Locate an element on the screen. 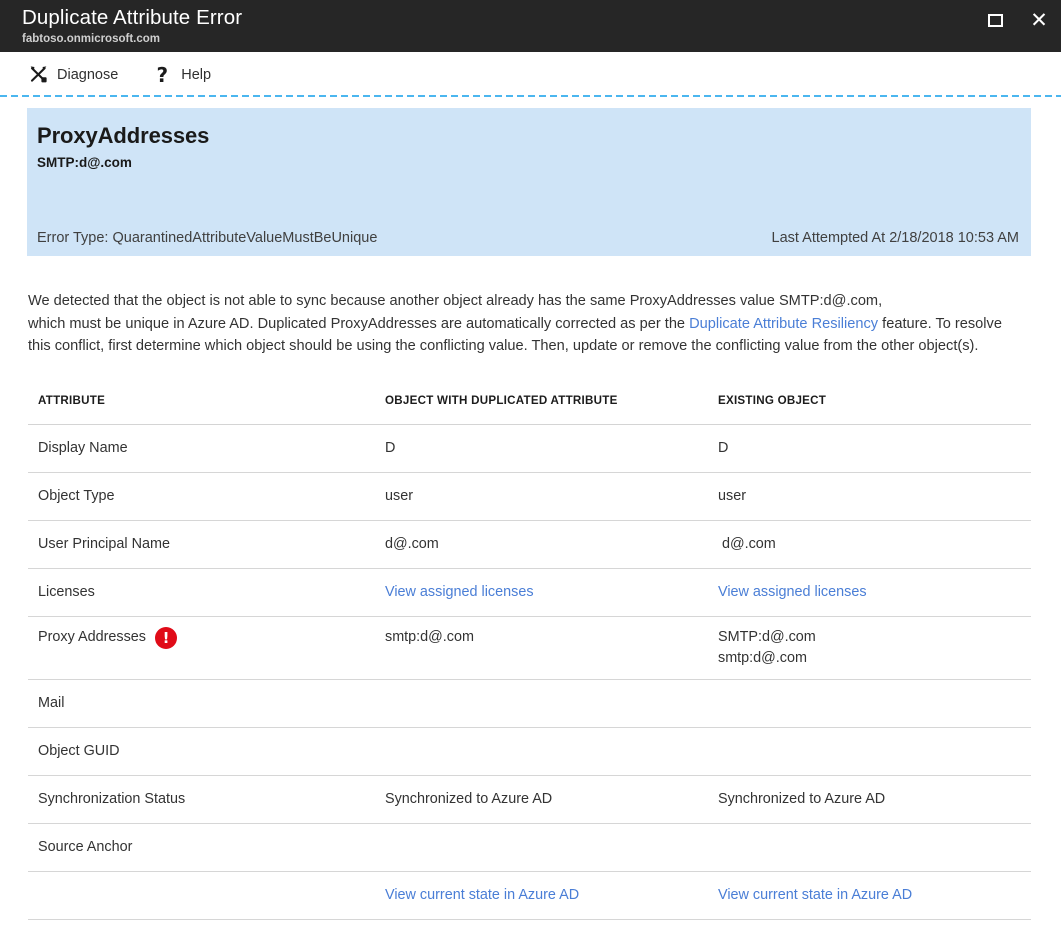  column-header-attribute: ATTRIBUTE is located at coordinates (201, 406).